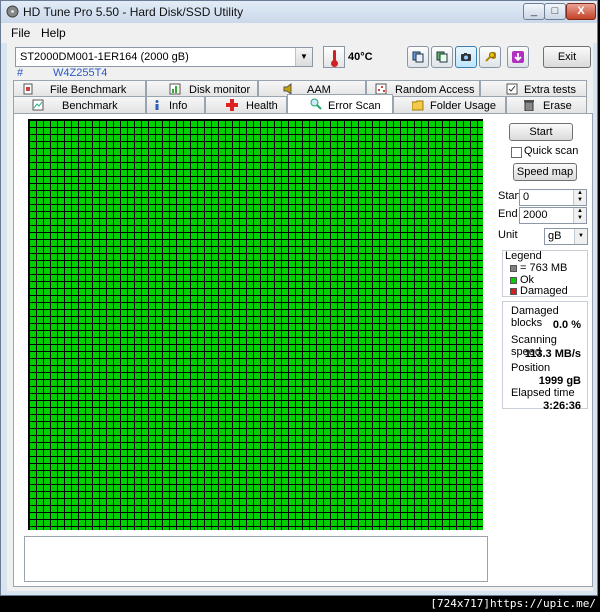 The height and width of the screenshot is (612, 600). I want to click on tab-label: Health, so click(262, 106).